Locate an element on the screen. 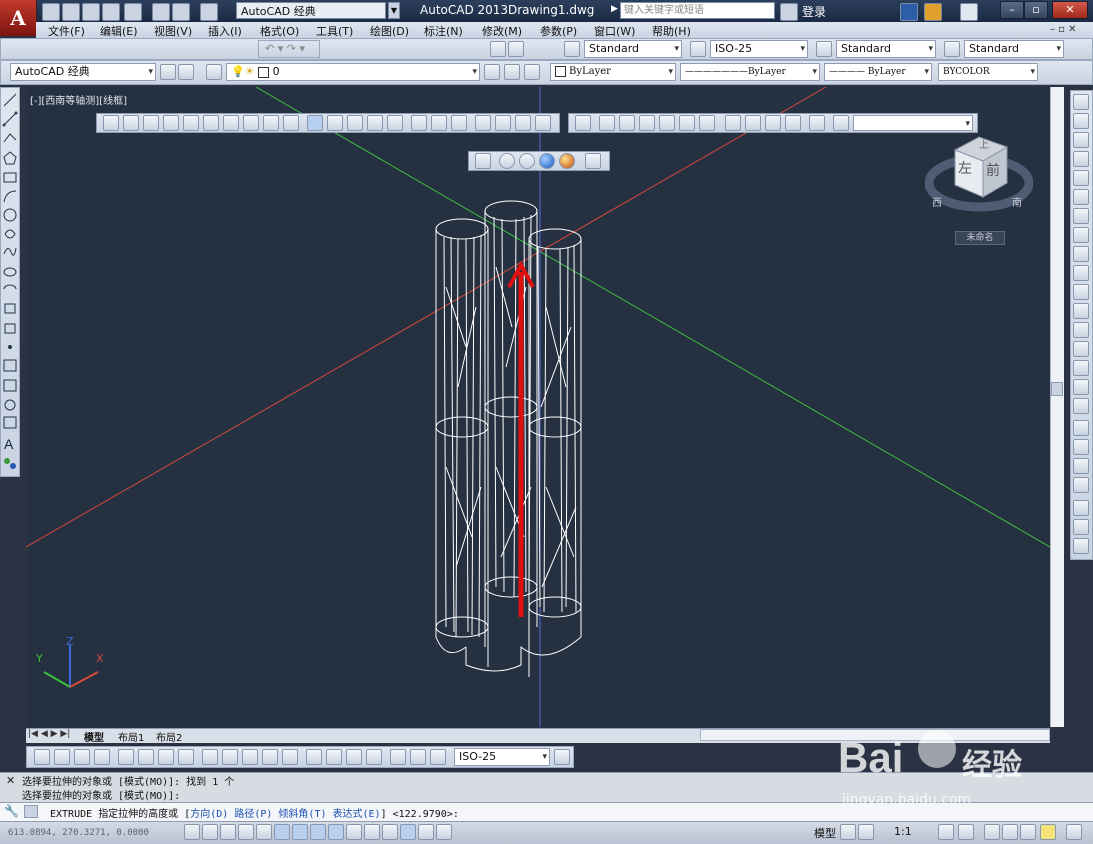  left-view-icon is located at coordinates (647, 123).